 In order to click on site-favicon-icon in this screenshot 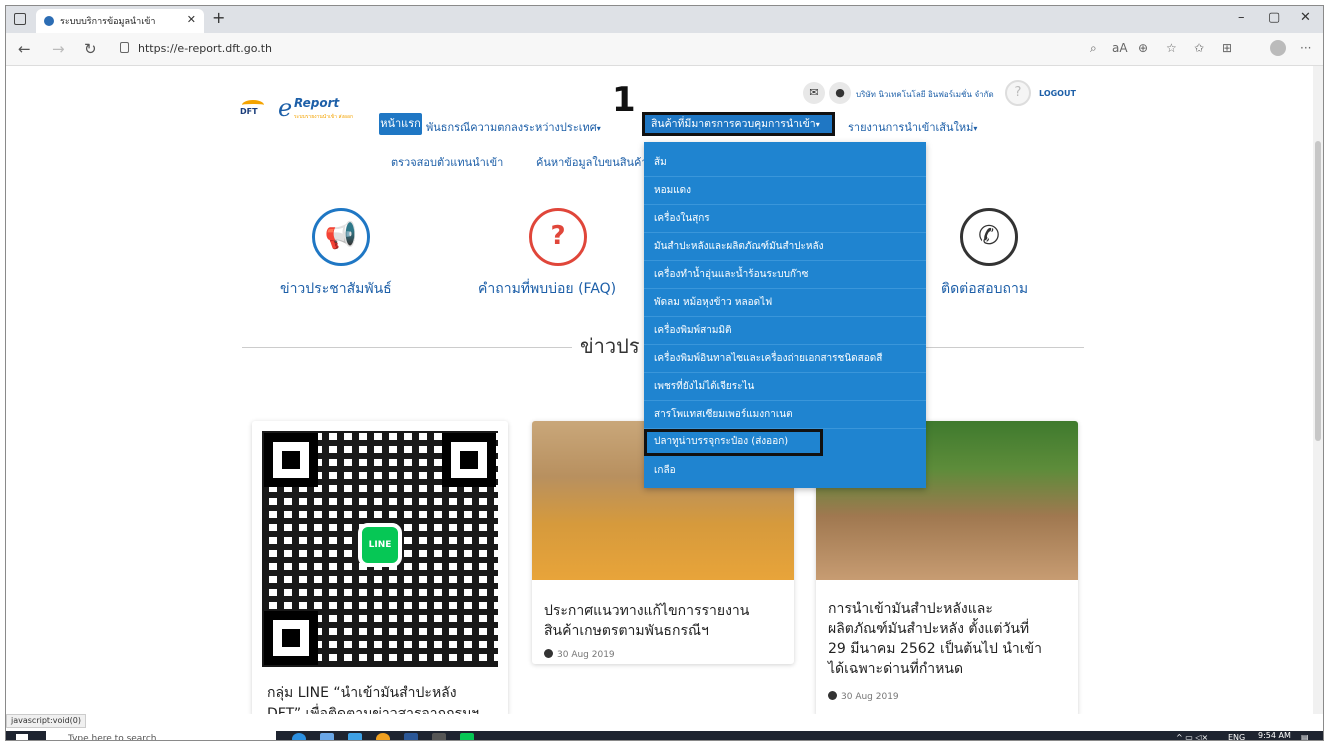, I will do `click(49, 21)`.